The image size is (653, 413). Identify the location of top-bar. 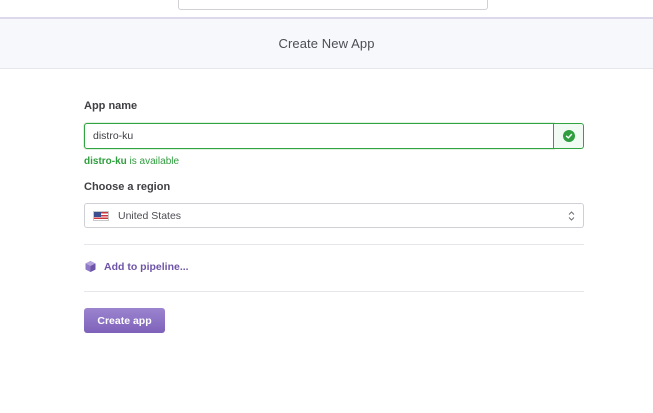
(326, 8).